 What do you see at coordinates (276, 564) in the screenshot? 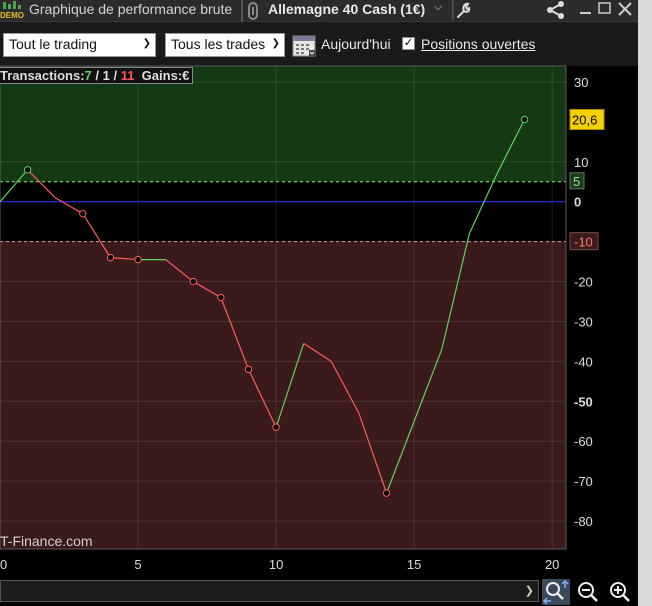
I see `x-tick-label: 10` at bounding box center [276, 564].